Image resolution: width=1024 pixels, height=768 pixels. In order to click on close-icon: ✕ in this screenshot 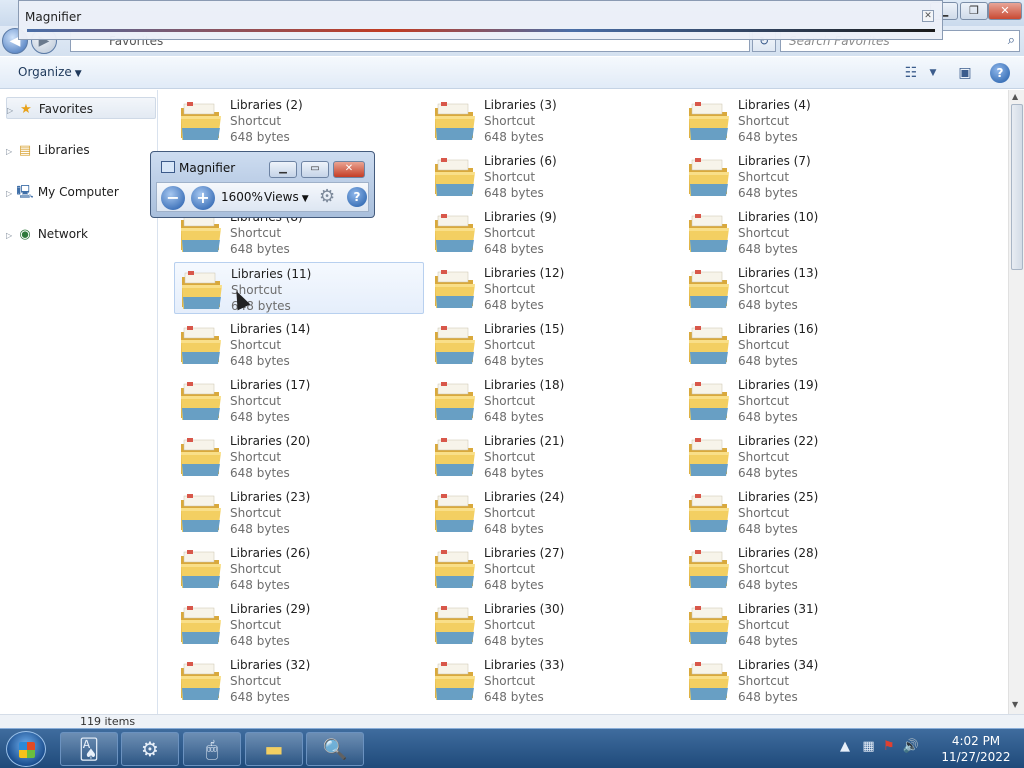, I will do `click(928, 16)`.